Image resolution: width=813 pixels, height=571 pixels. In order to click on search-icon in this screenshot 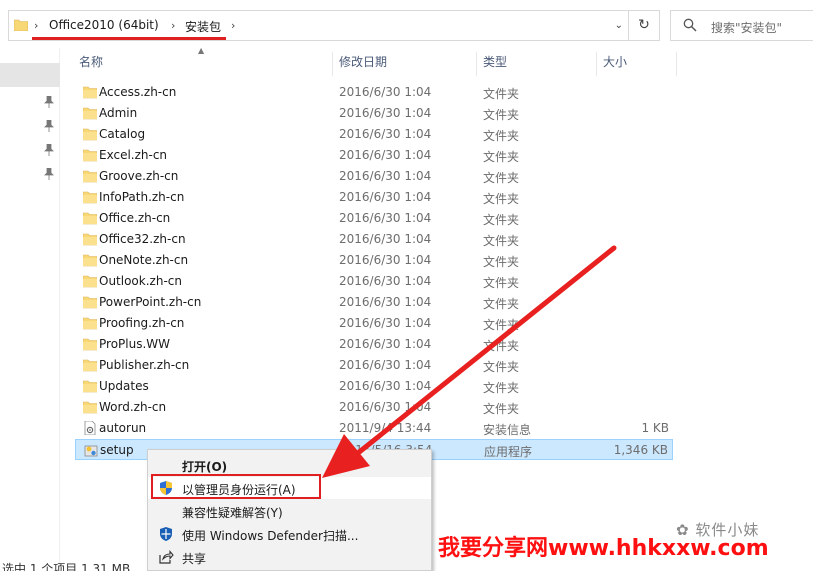, I will do `click(690, 25)`.